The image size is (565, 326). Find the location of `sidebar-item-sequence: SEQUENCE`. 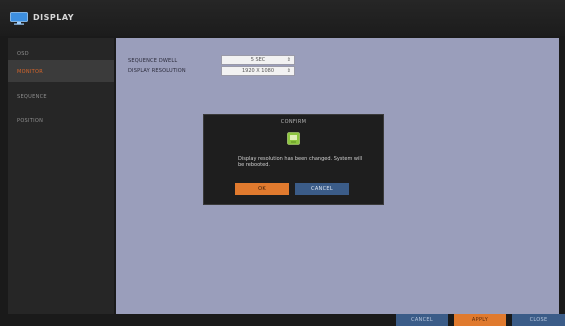

sidebar-item-sequence: SEQUENCE is located at coordinates (61, 96).